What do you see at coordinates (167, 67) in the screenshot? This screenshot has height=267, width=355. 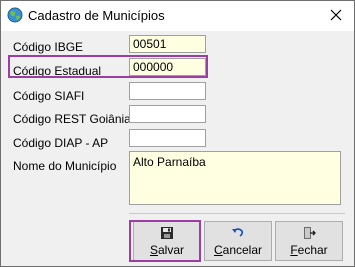 I see `codigo-estadual-input` at bounding box center [167, 67].